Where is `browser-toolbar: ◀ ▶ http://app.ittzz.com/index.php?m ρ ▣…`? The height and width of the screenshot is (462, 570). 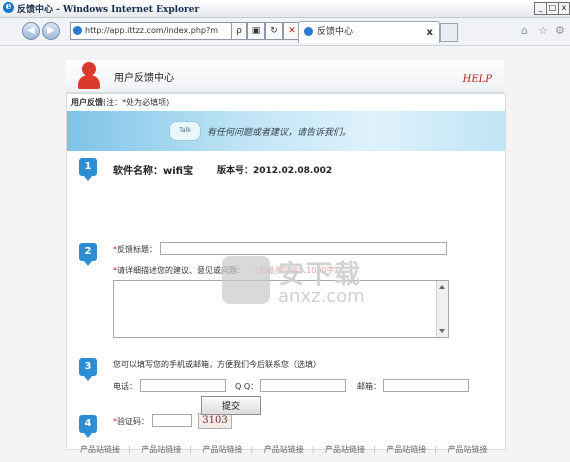 browser-toolbar: ◀ ▶ http://app.ittzz.com/index.php?m ρ ▣… is located at coordinates (285, 32).